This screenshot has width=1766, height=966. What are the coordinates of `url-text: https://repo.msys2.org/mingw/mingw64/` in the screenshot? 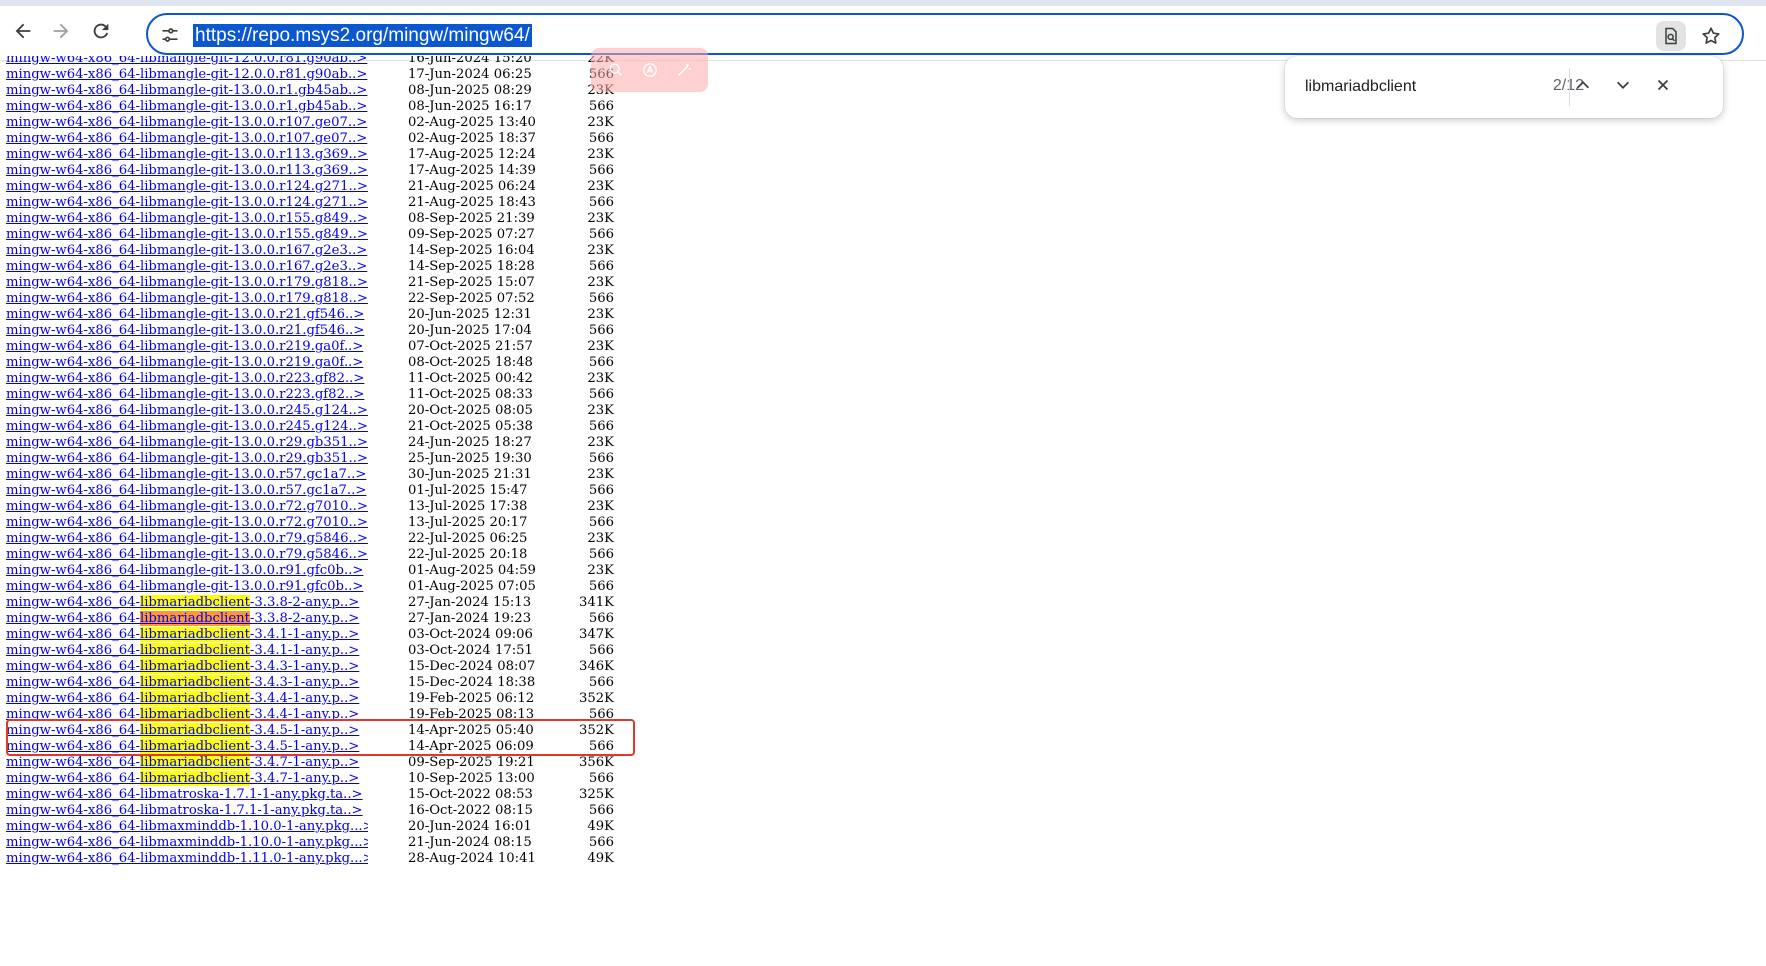 It's located at (362, 35).